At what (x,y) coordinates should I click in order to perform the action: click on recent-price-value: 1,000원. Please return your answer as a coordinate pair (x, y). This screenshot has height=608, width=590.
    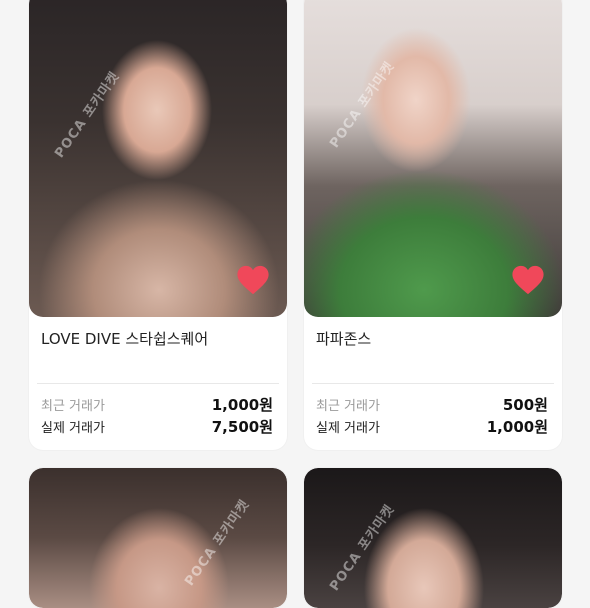
    Looking at the image, I should click on (242, 404).